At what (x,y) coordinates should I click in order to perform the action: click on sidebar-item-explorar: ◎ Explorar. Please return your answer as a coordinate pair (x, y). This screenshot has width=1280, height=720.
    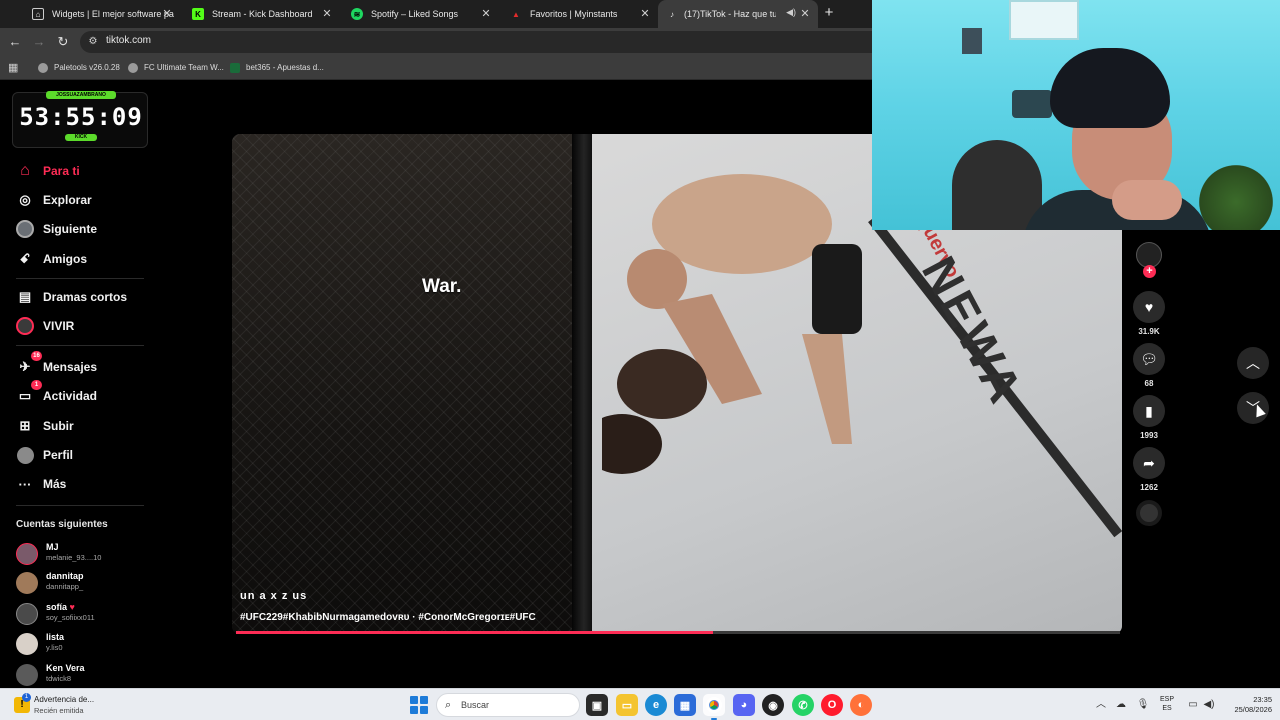
    Looking at the image, I should click on (53, 200).